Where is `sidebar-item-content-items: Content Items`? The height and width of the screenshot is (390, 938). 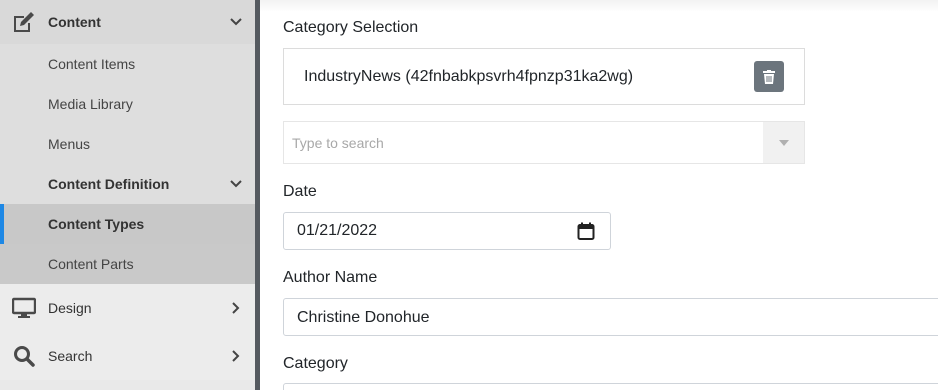
sidebar-item-content-items: Content Items is located at coordinates (127, 64).